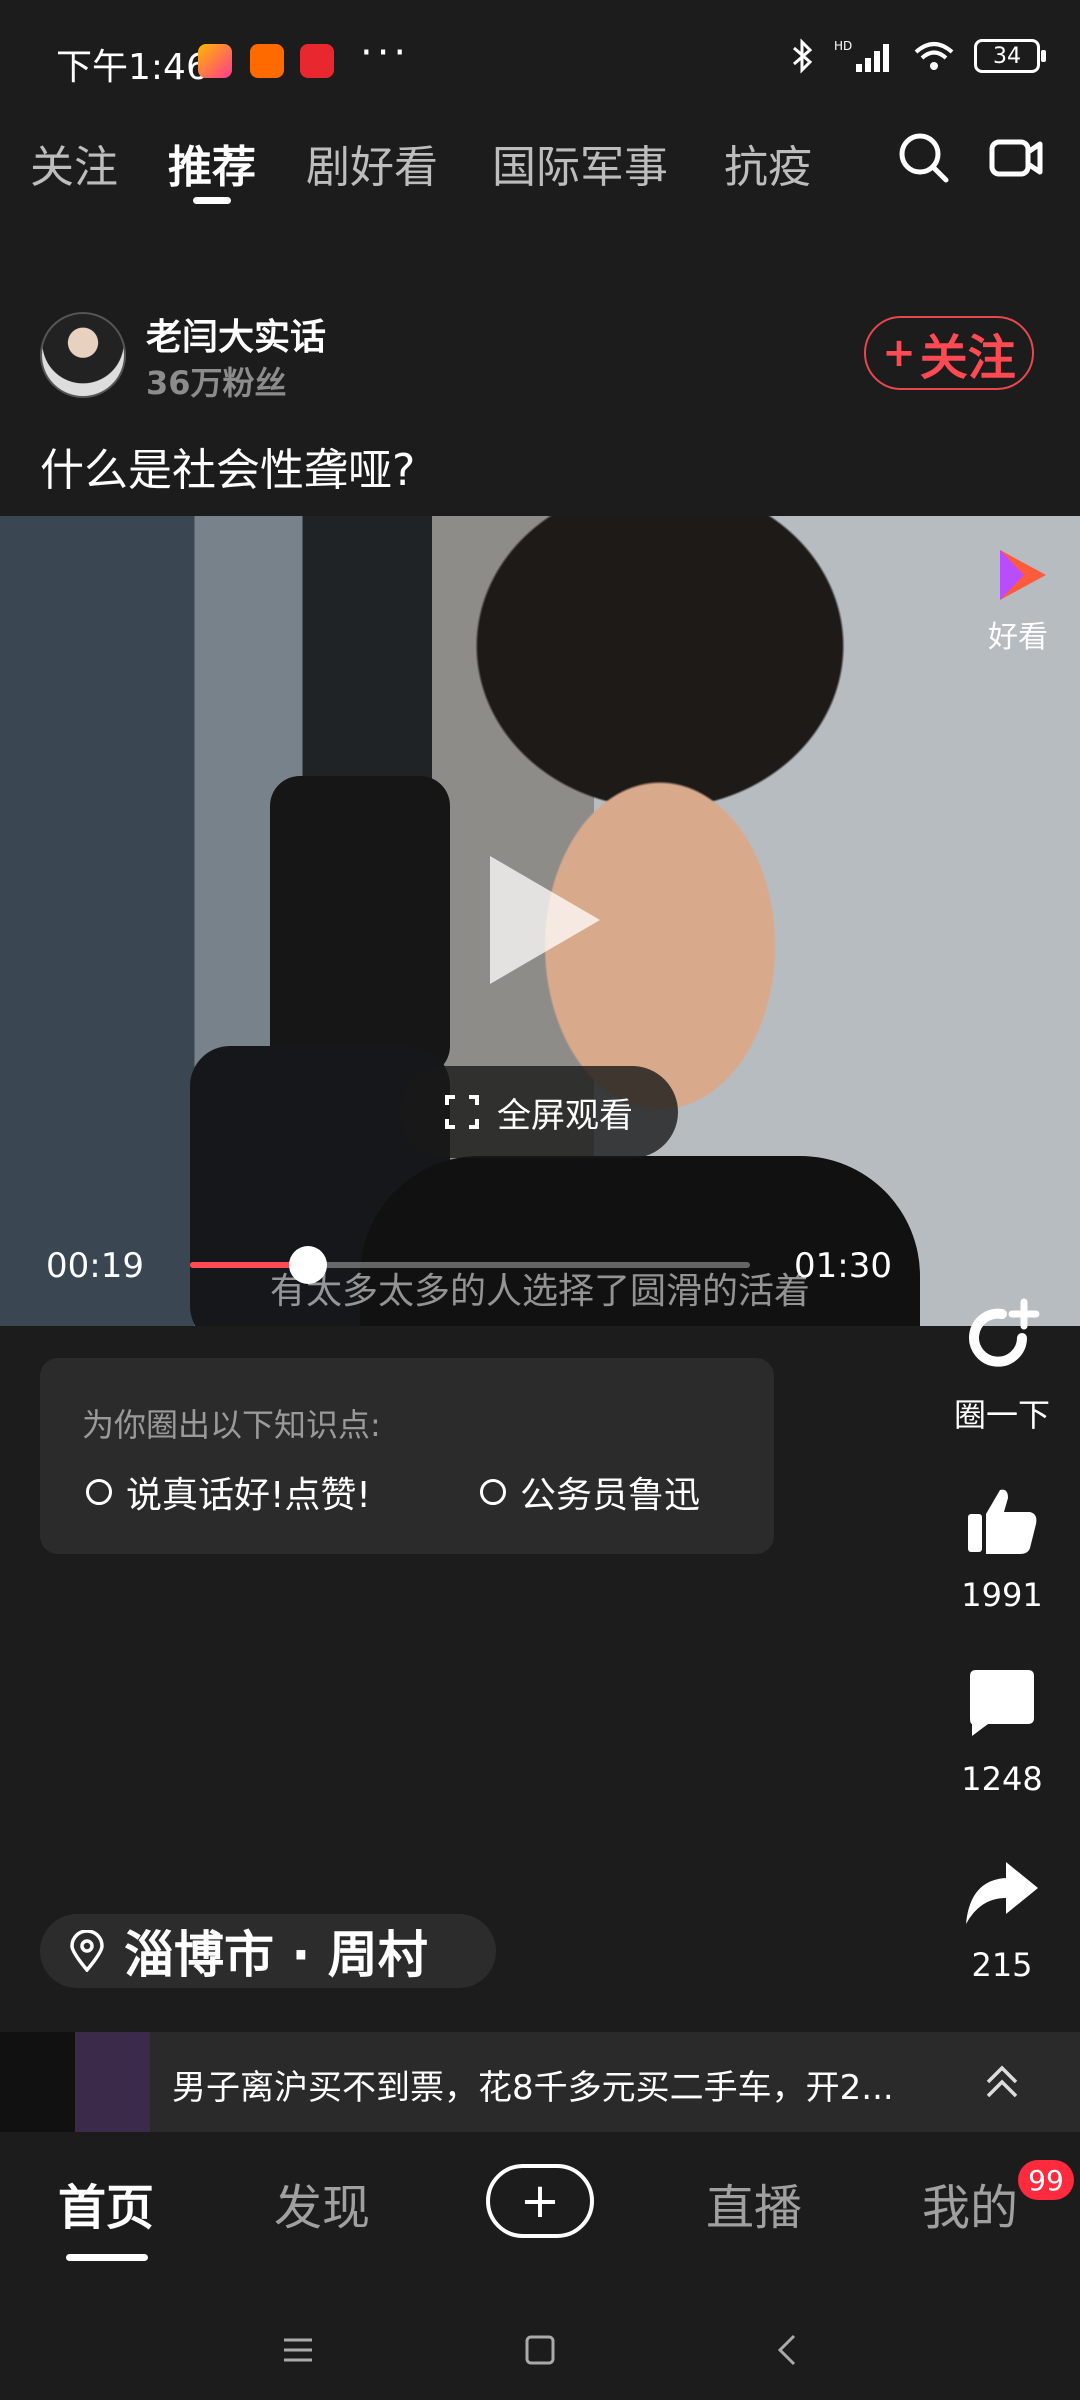 The width and height of the screenshot is (1080, 2400). I want to click on fullscreen-label: 全屏观看, so click(565, 1115).